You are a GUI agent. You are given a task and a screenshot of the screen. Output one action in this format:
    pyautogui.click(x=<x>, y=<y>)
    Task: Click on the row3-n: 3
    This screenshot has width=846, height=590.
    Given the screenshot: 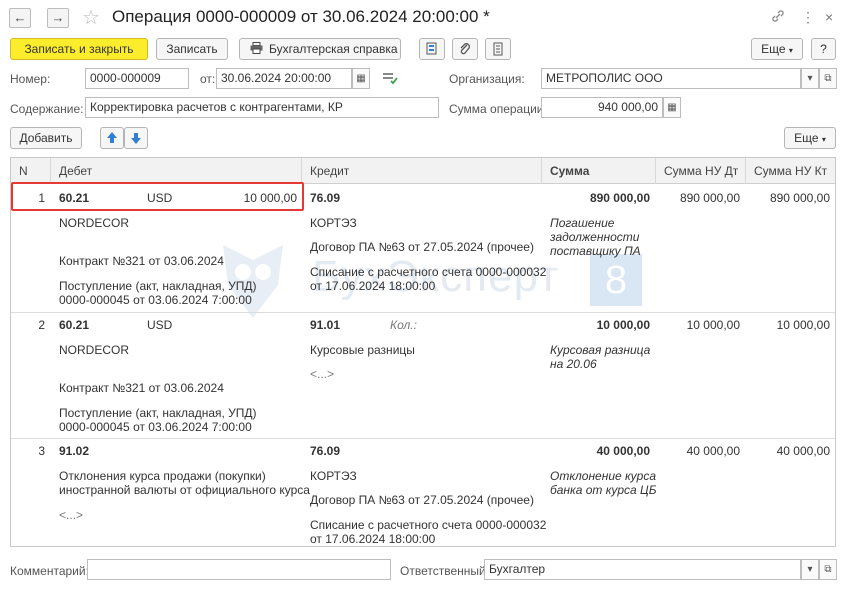 What is the action you would take?
    pyautogui.click(x=41, y=451)
    